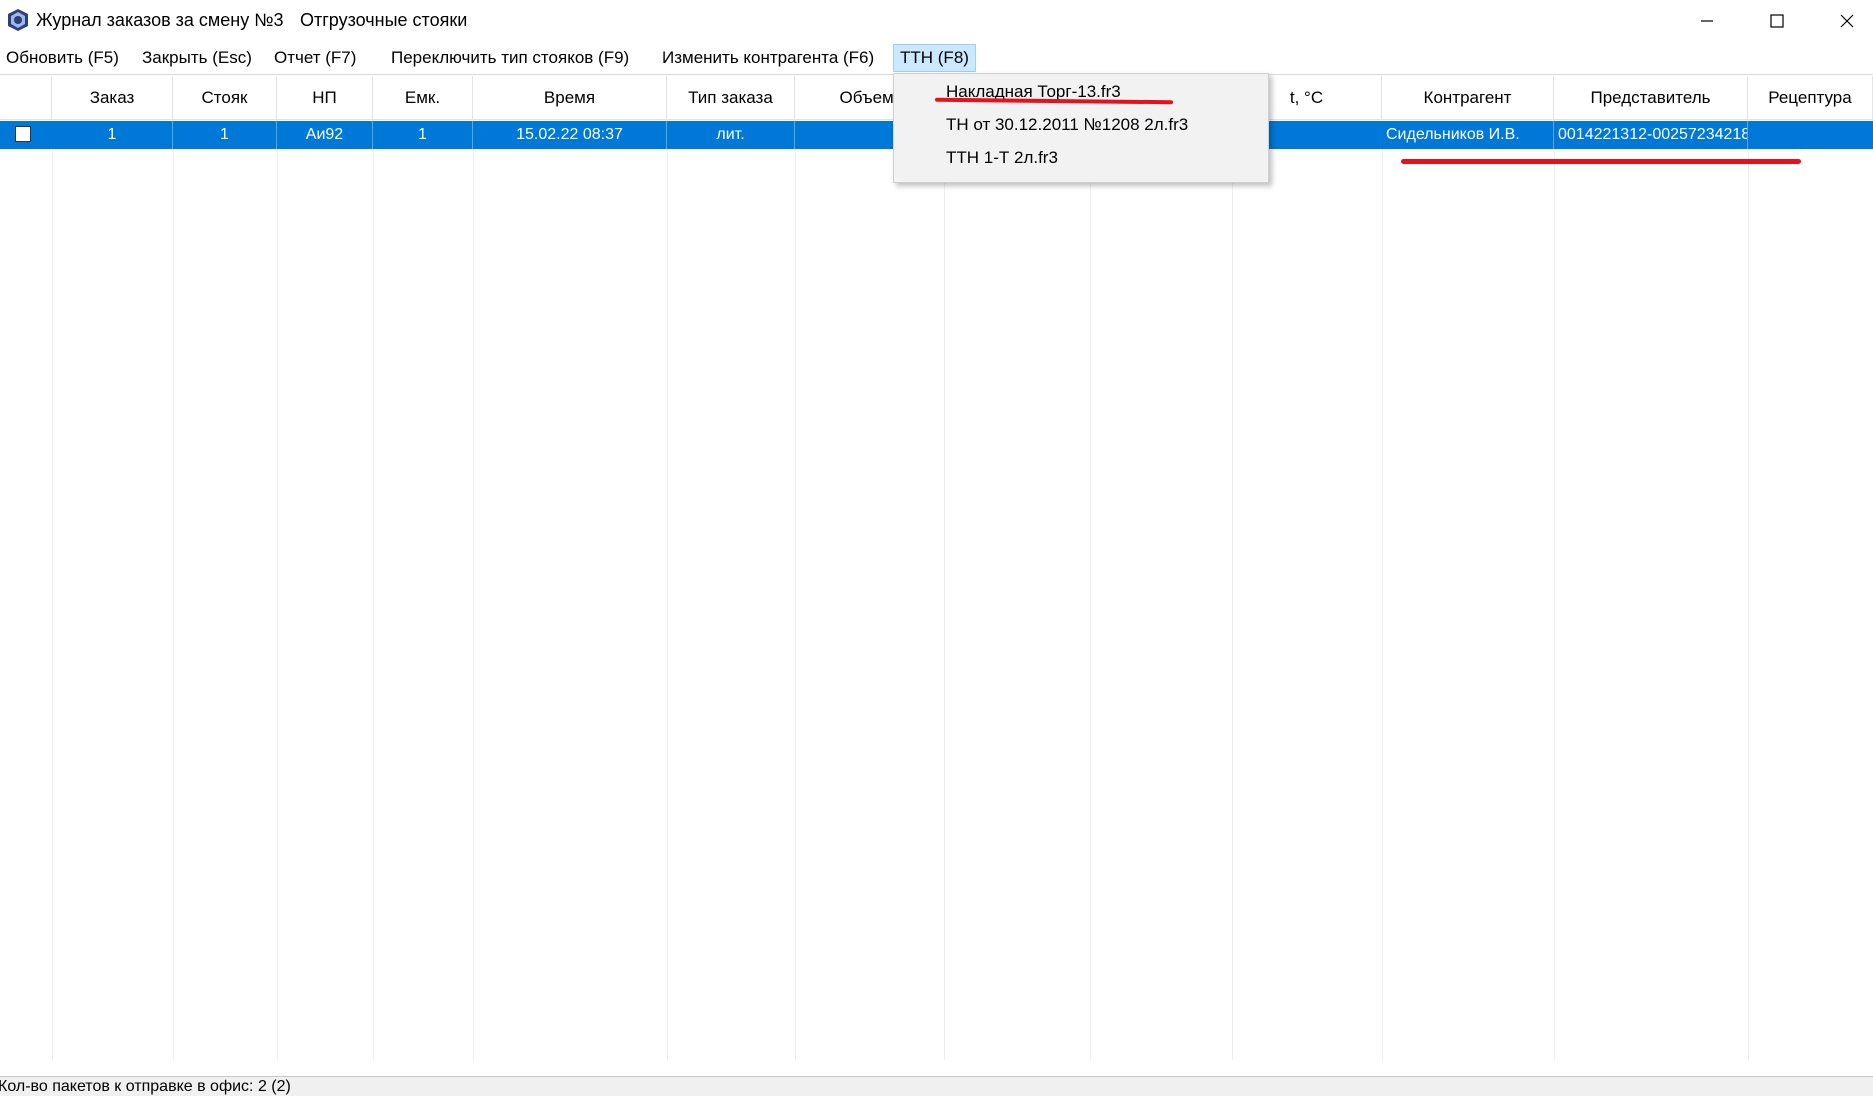  I want to click on menu-change-contractor: Изменить контрагента (F6), so click(768, 58).